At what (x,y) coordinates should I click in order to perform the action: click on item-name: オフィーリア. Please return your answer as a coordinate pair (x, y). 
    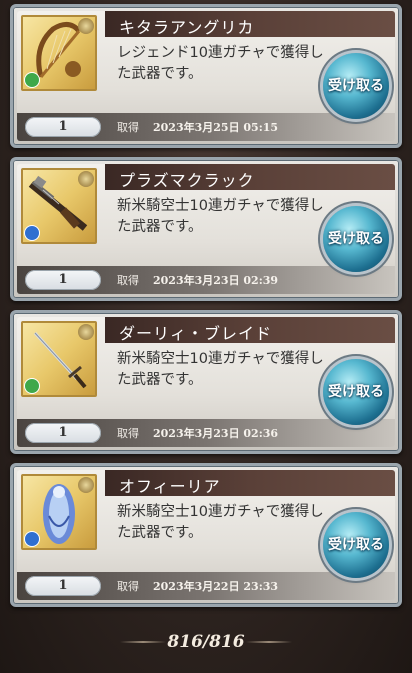
    Looking at the image, I should click on (170, 486).